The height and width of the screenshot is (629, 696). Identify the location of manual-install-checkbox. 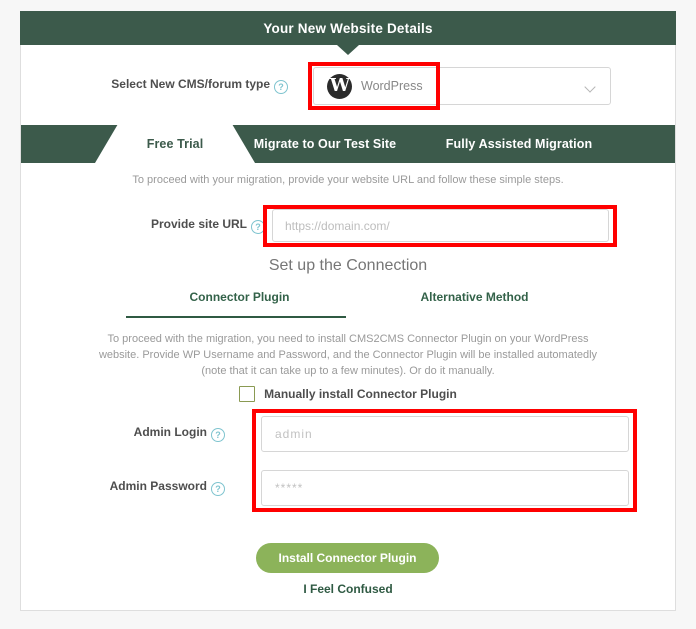
(247, 394).